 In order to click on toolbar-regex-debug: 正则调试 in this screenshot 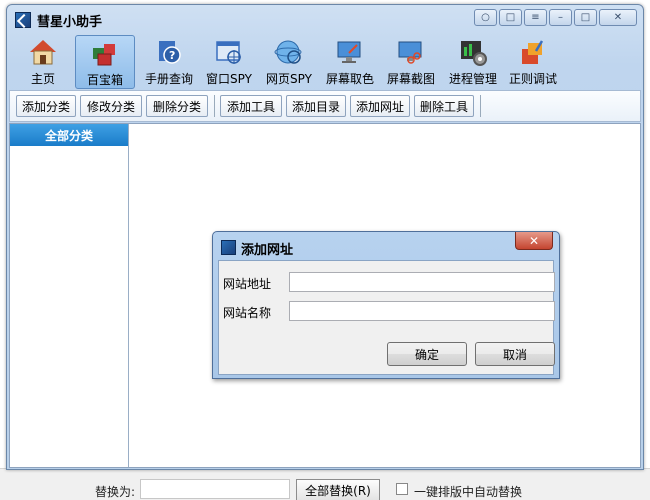, I will do `click(533, 62)`.